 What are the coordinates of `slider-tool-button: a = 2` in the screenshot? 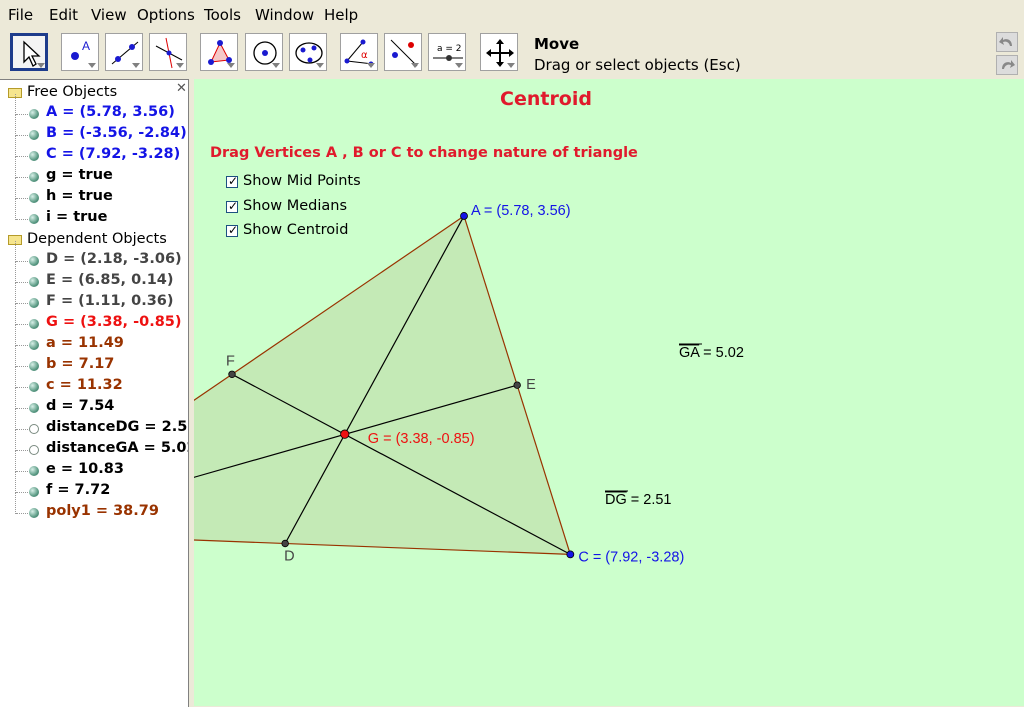 It's located at (447, 52).